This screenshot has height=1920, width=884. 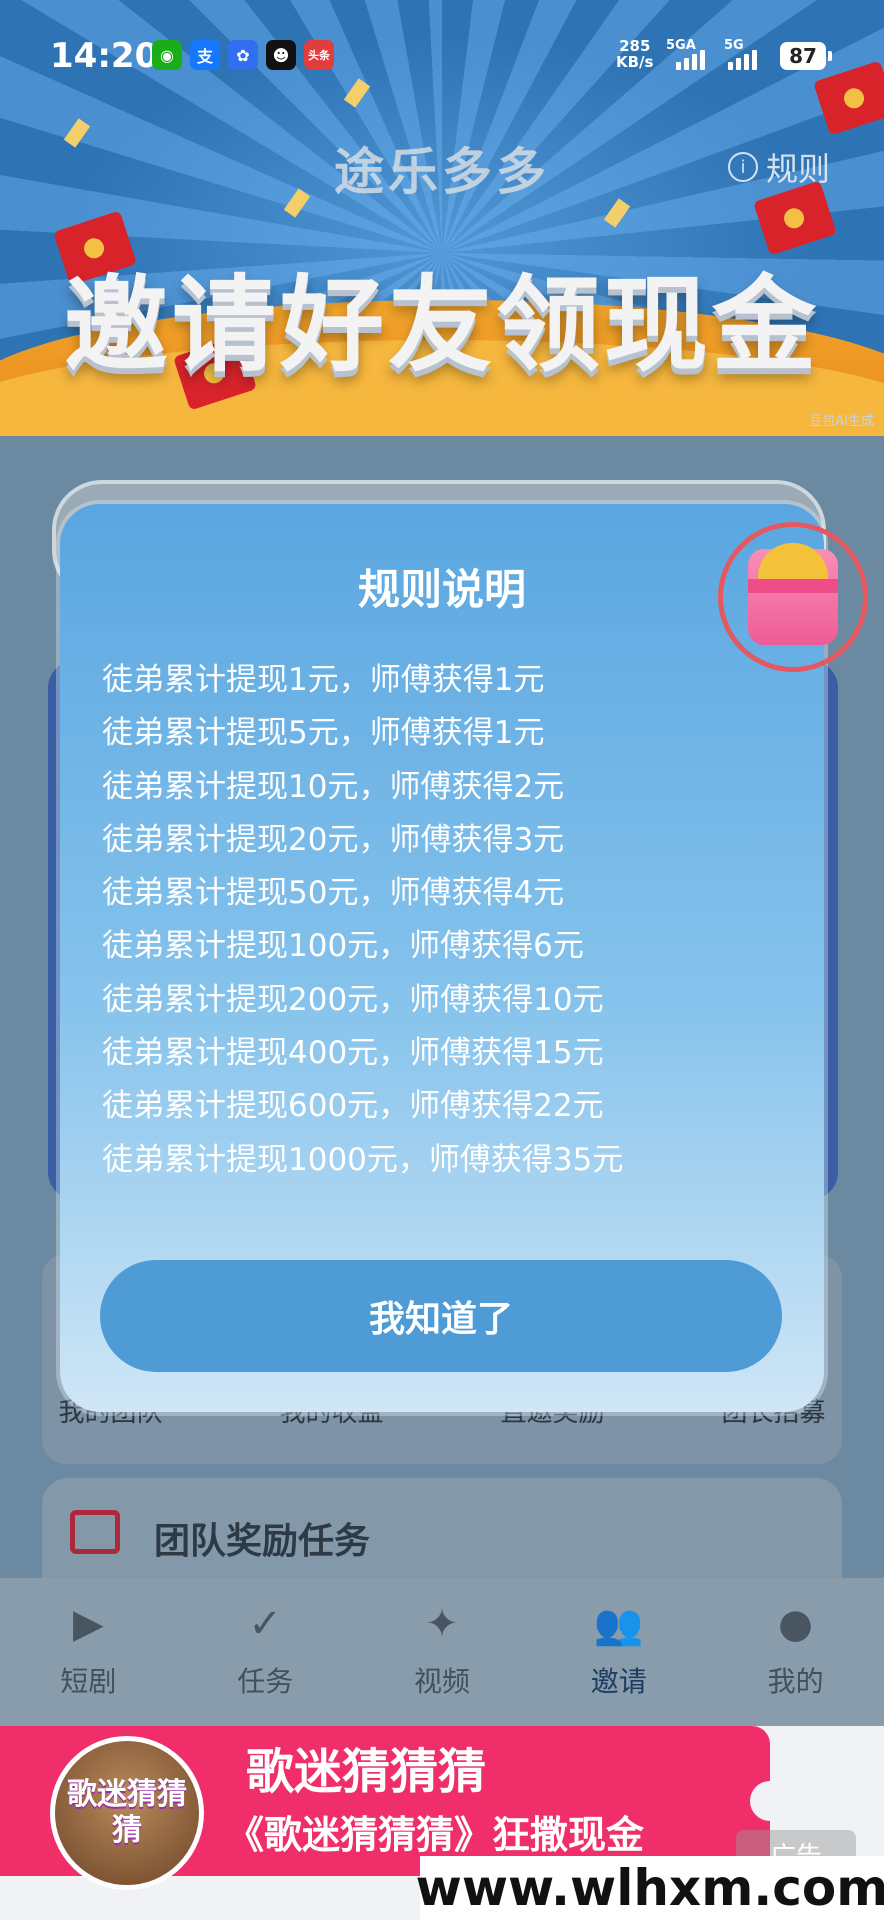 What do you see at coordinates (353, 1106) in the screenshot?
I see `rule-item: 徒弟累计提现600元，师傅获得22元` at bounding box center [353, 1106].